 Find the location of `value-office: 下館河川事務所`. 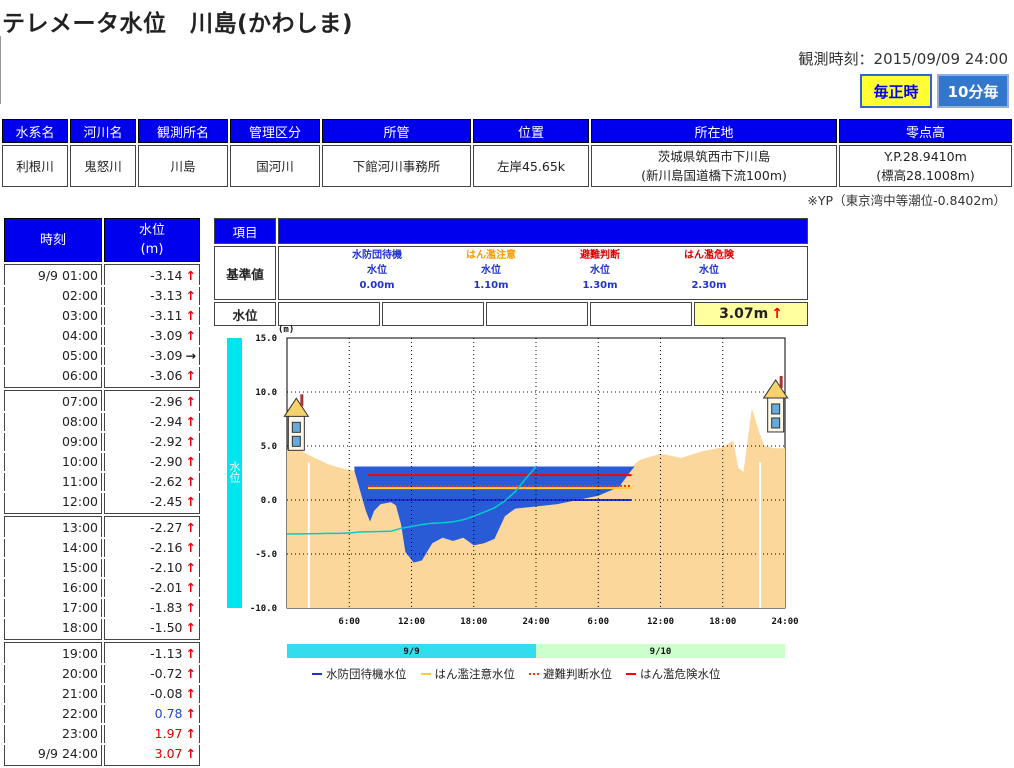

value-office: 下館河川事務所 is located at coordinates (396, 166).